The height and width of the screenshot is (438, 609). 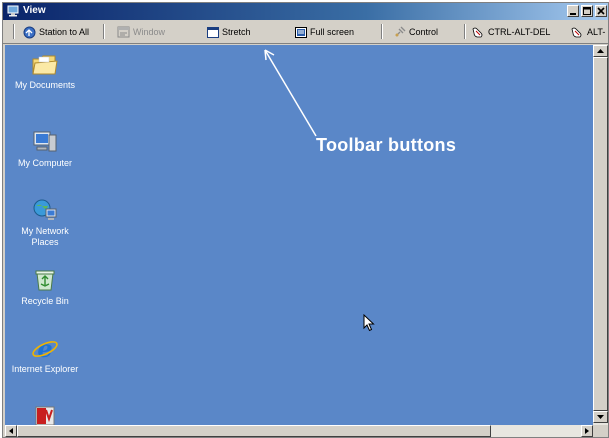 I want to click on app-icon, so click(x=13, y=11).